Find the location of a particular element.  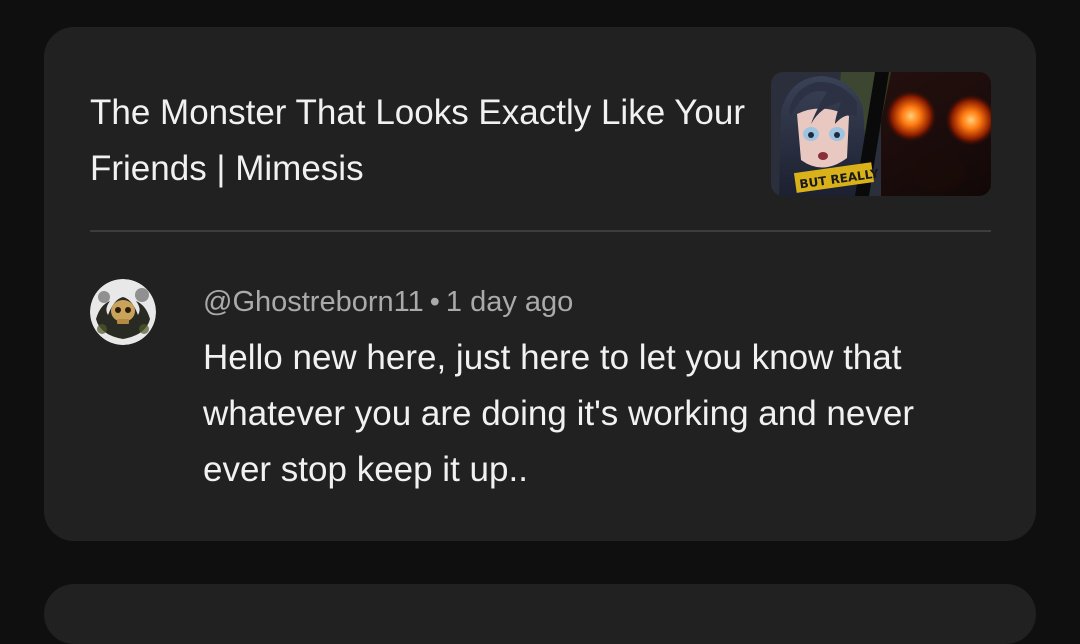

comment-meta: @Ghostreborn11 • 1 day ago is located at coordinates (388, 302).